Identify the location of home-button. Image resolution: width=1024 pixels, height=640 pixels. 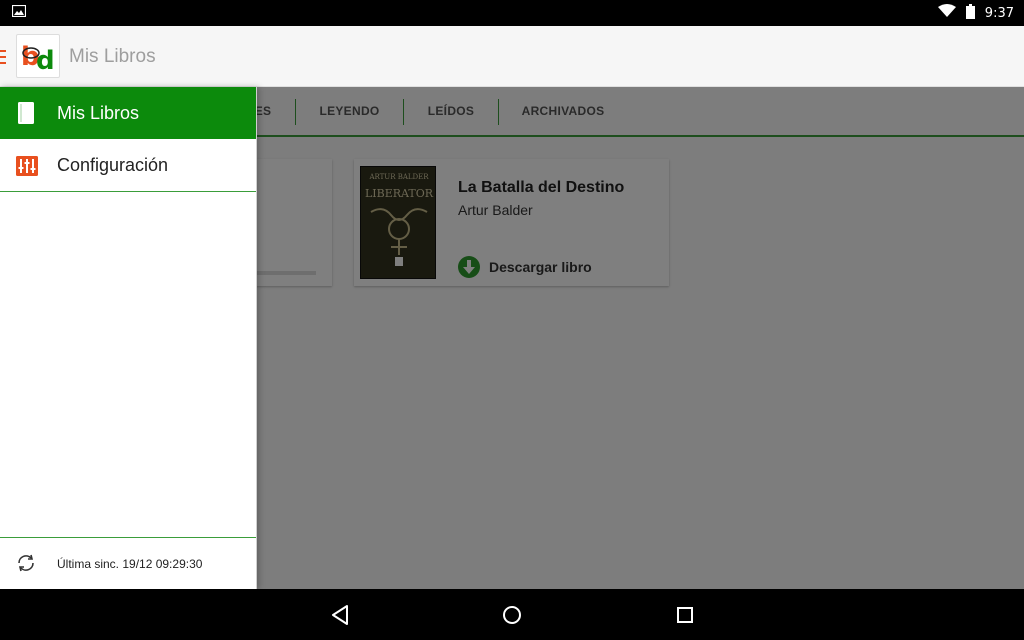
(512, 615).